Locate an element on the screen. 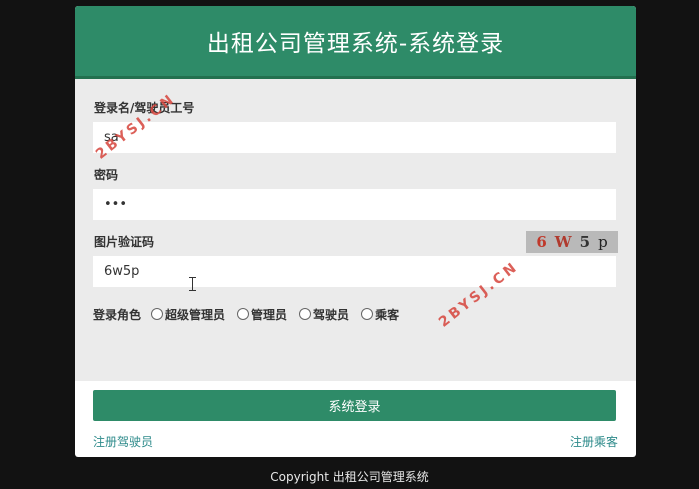 This screenshot has height=489, width=699. register-passenger-link: 注册乘客 is located at coordinates (594, 441).